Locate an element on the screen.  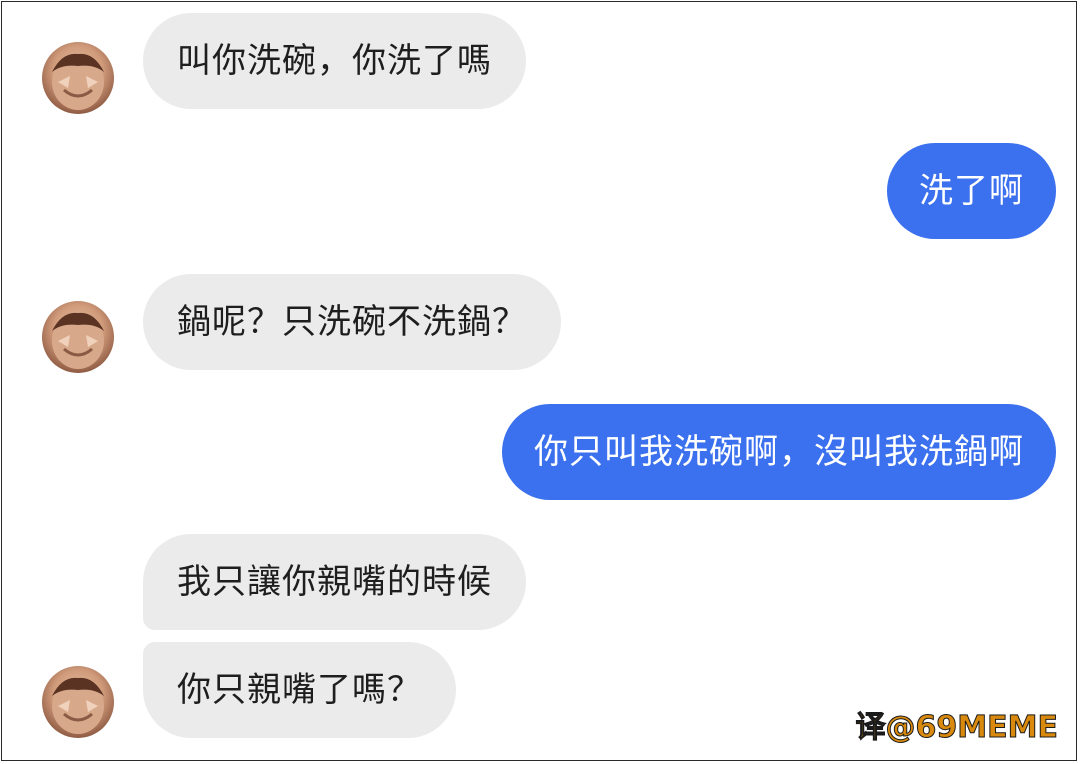
received-message: 叫你洗碗，你洗了嗎 is located at coordinates (334, 61).